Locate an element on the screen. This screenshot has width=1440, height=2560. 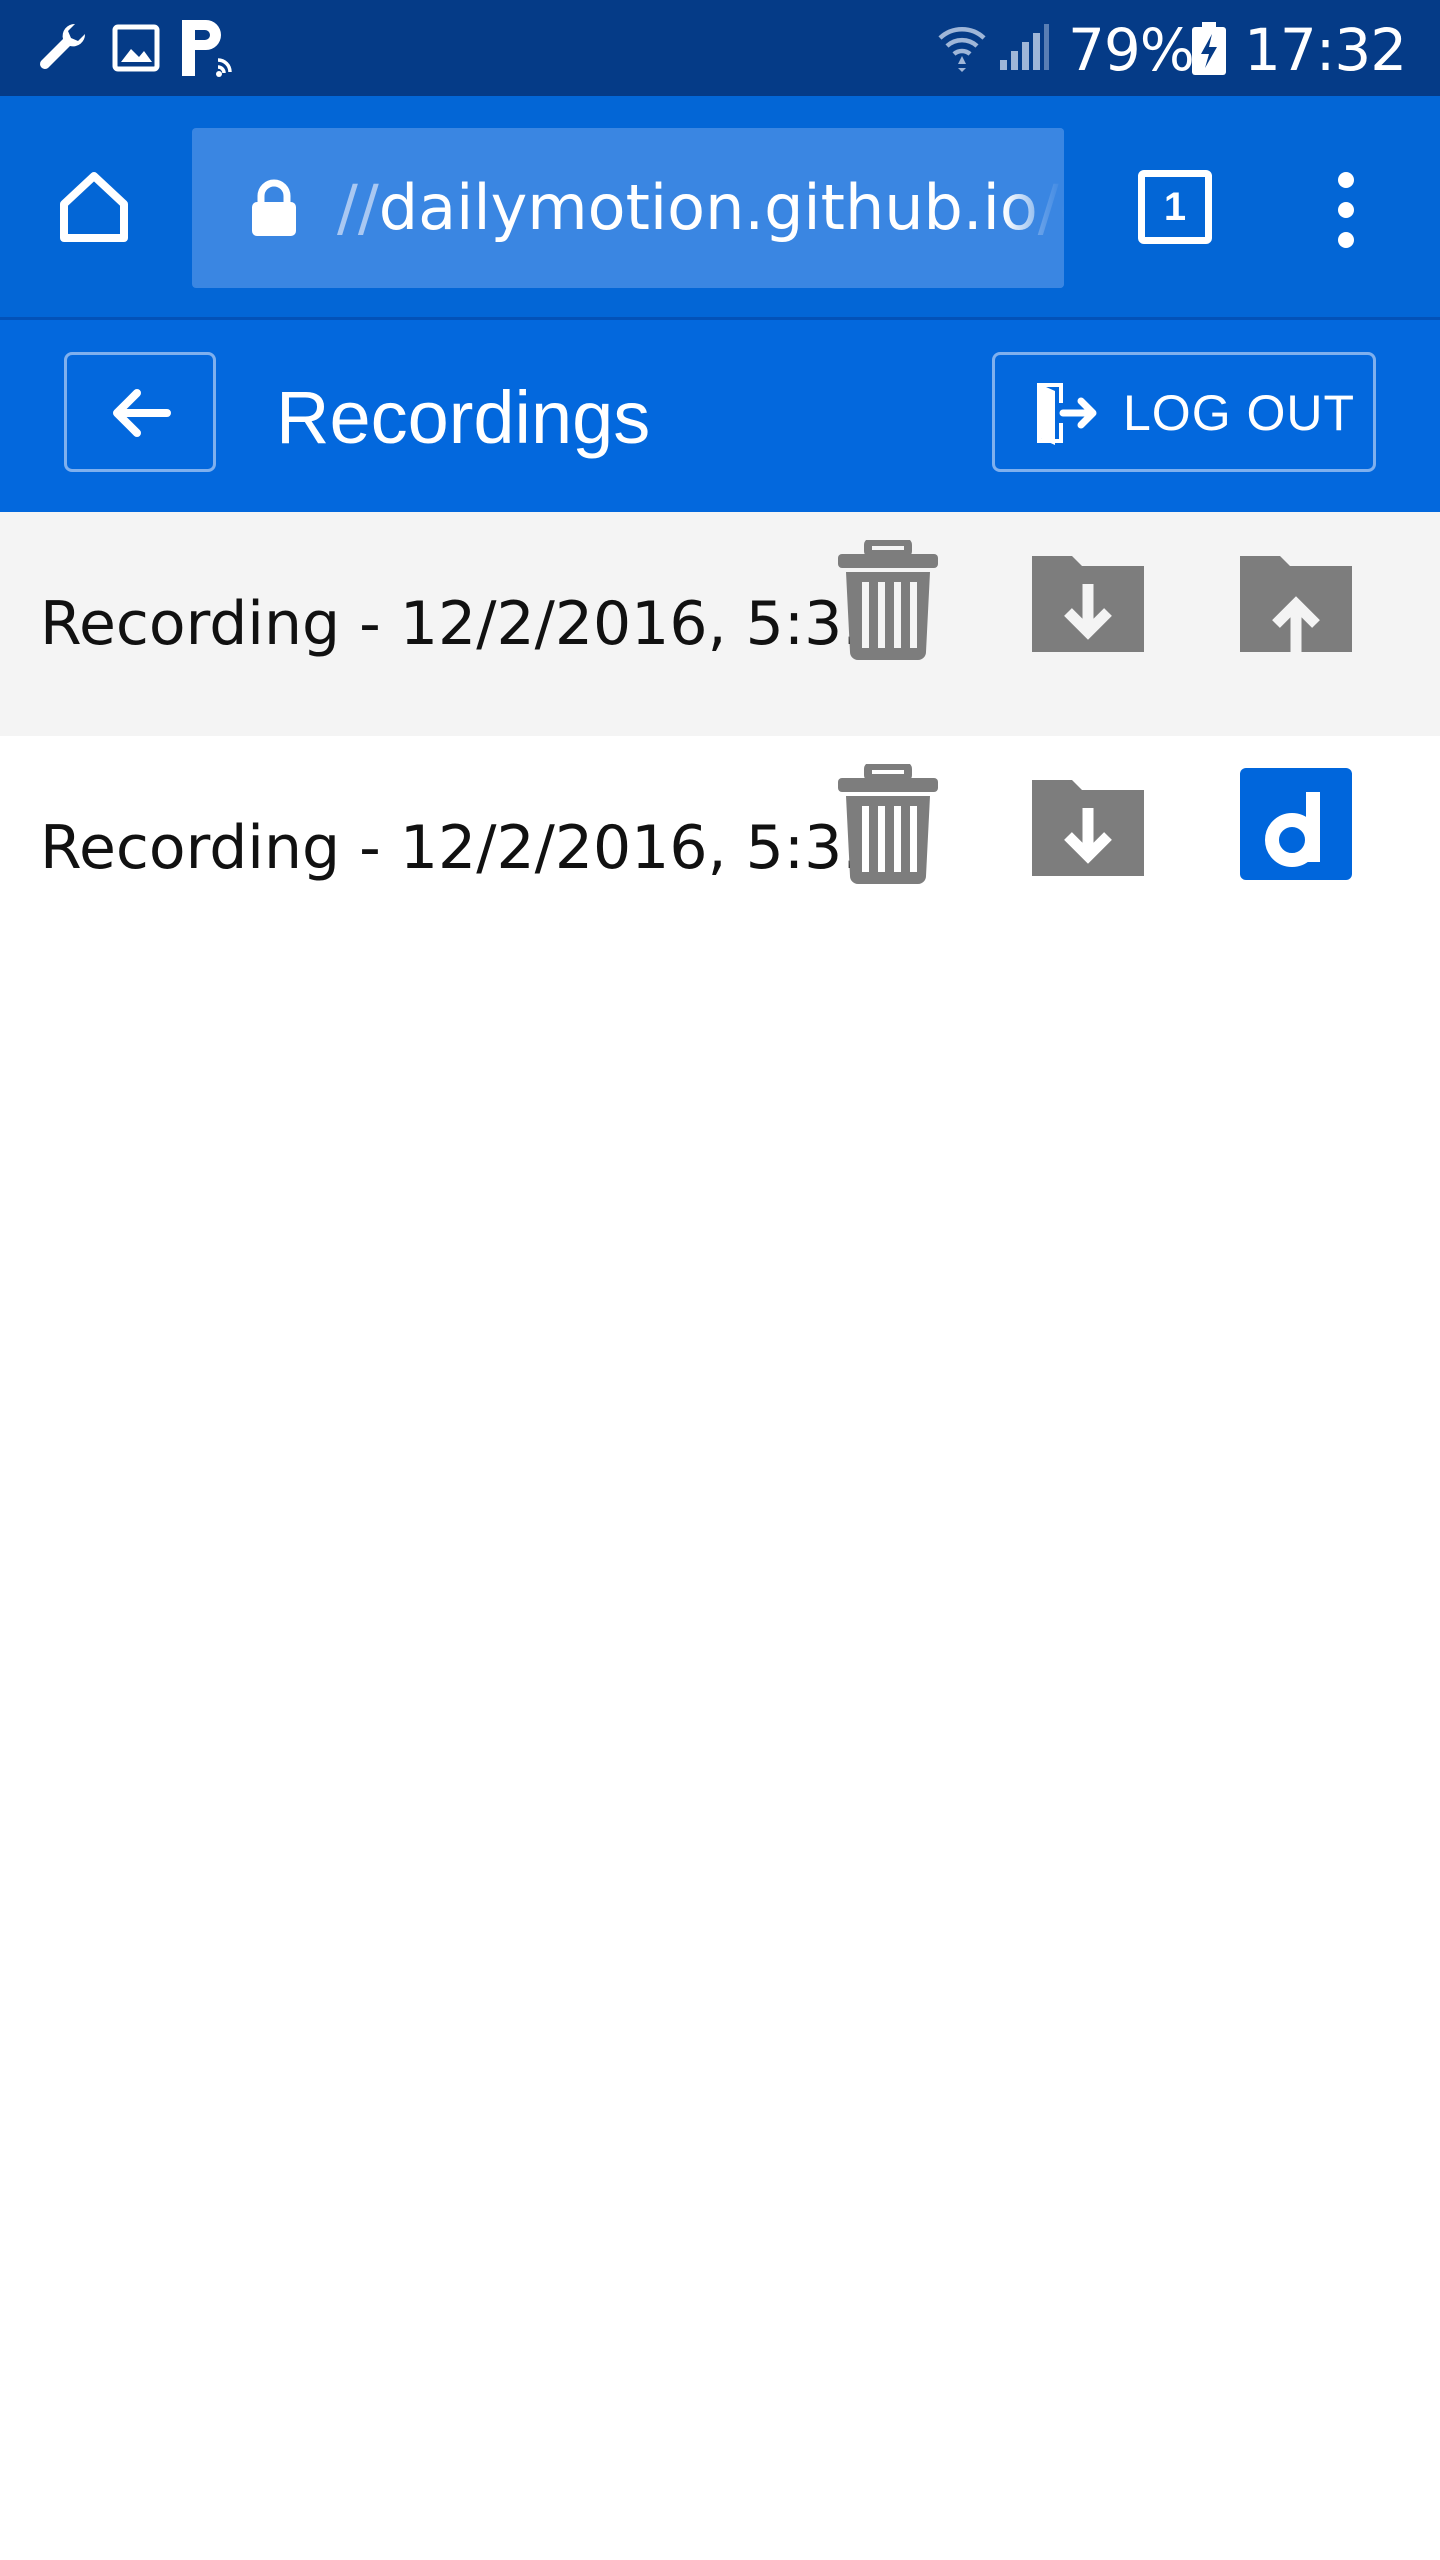
url-scheme: // is located at coordinates (358, 207).